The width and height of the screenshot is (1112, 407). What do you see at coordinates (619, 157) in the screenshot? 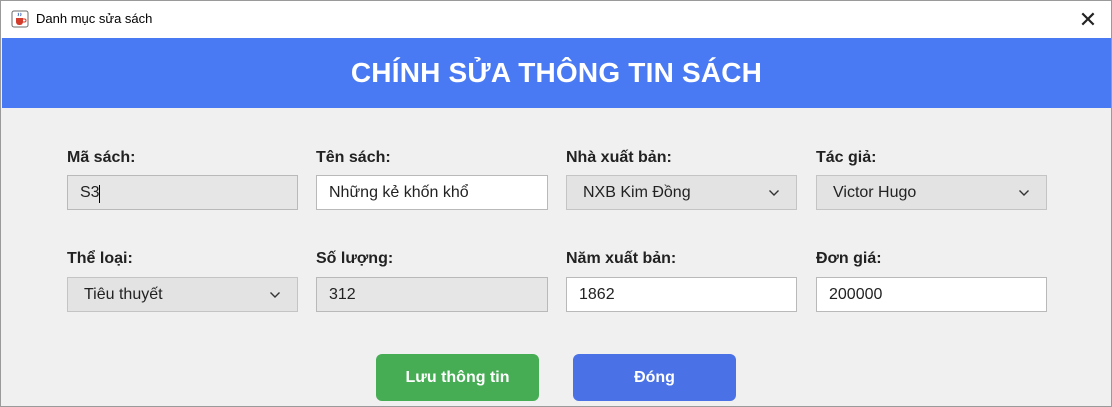
I see `nha-xuat-ban-label: Nhà xuất bản:` at bounding box center [619, 157].